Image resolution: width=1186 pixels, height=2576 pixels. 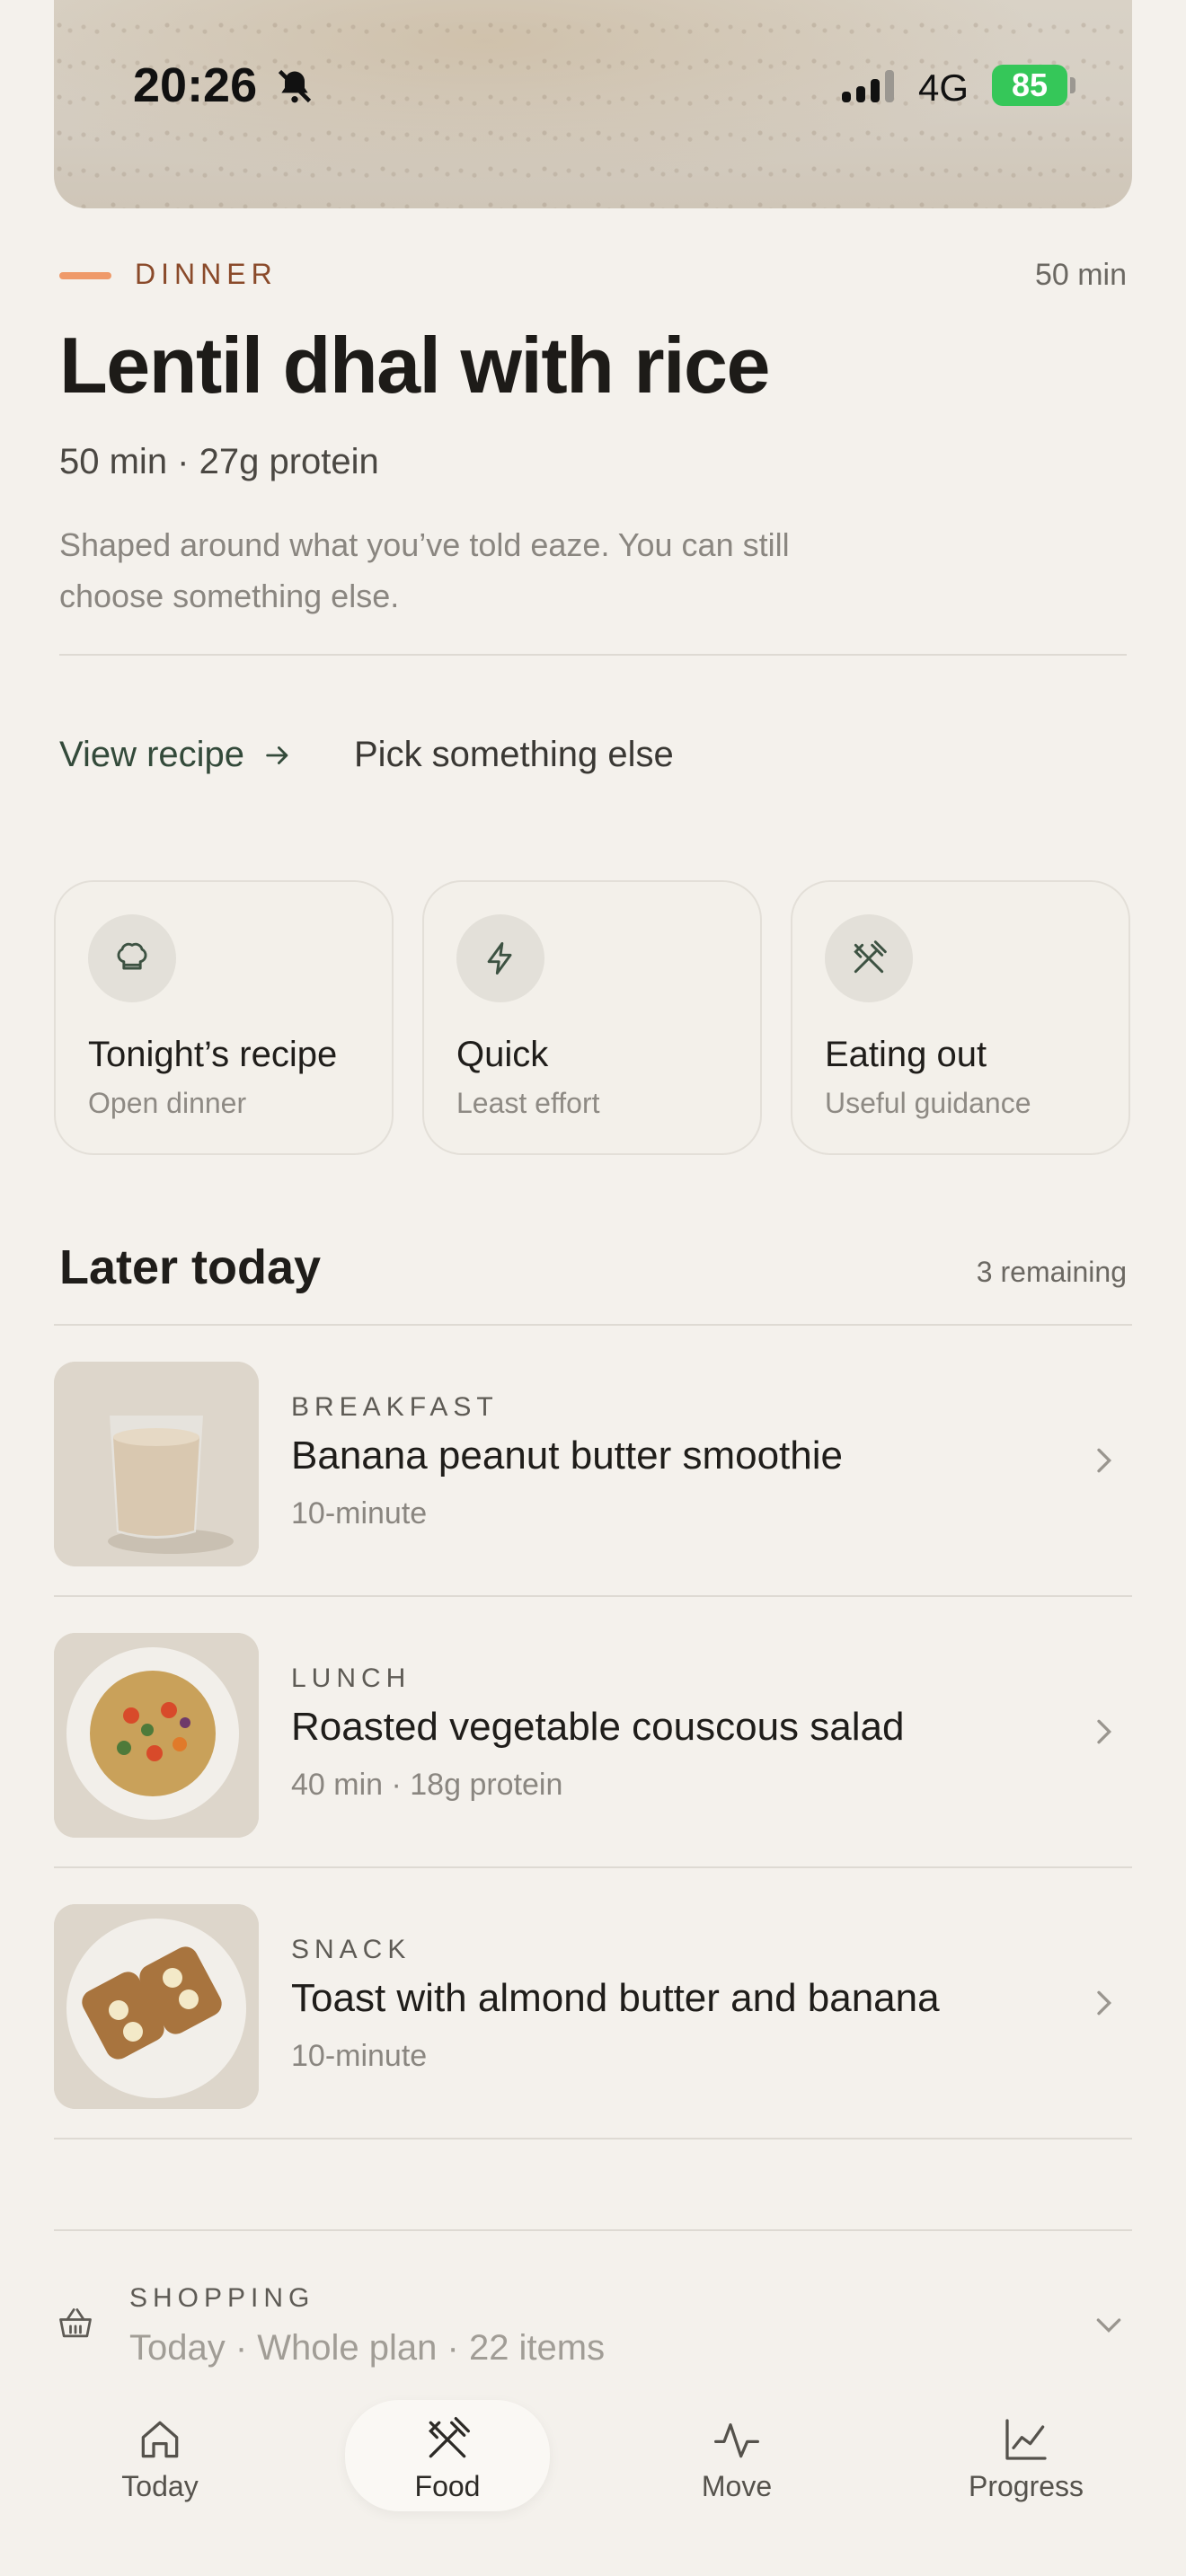 What do you see at coordinates (85, 275) in the screenshot?
I see `accent-dash` at bounding box center [85, 275].